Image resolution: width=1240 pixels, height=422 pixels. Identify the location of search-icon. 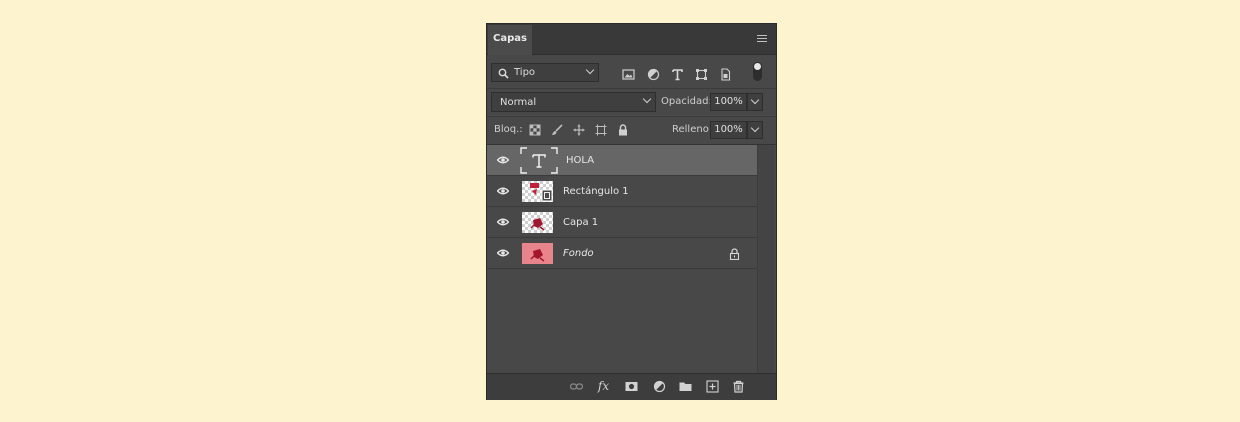
(503, 73).